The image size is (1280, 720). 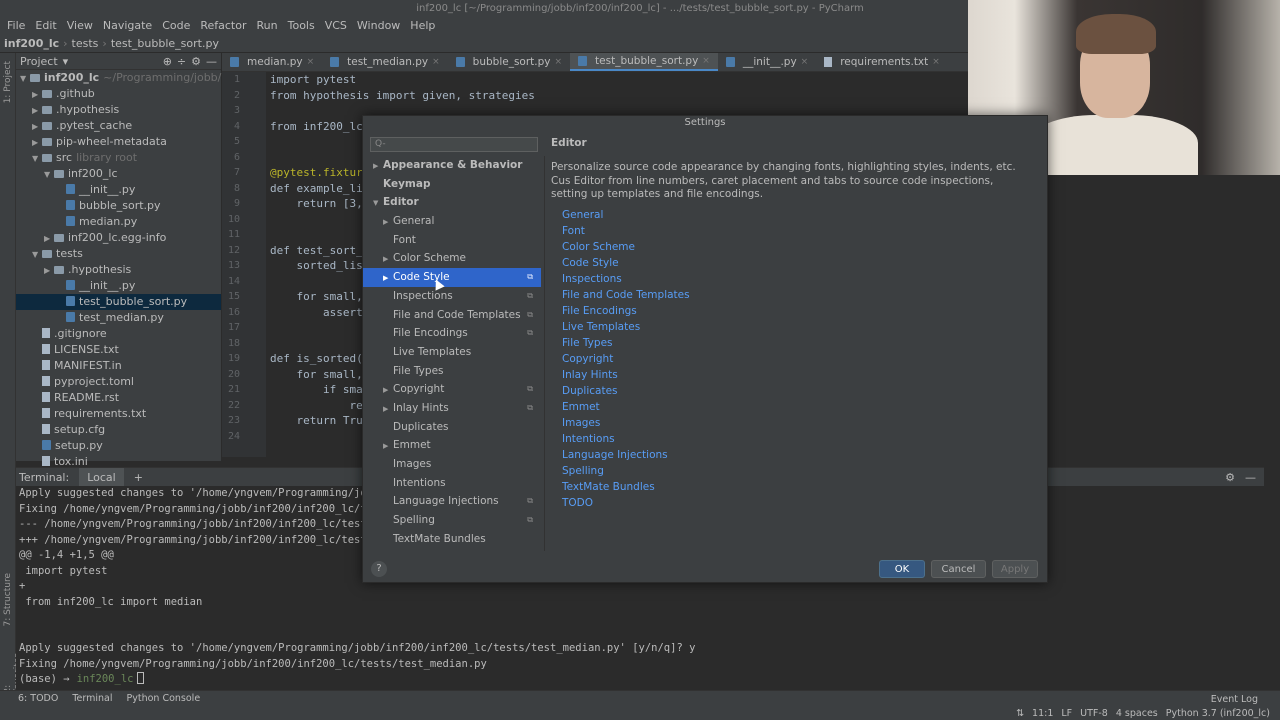 What do you see at coordinates (626, 231) in the screenshot?
I see `settings-link-font: Font` at bounding box center [626, 231].